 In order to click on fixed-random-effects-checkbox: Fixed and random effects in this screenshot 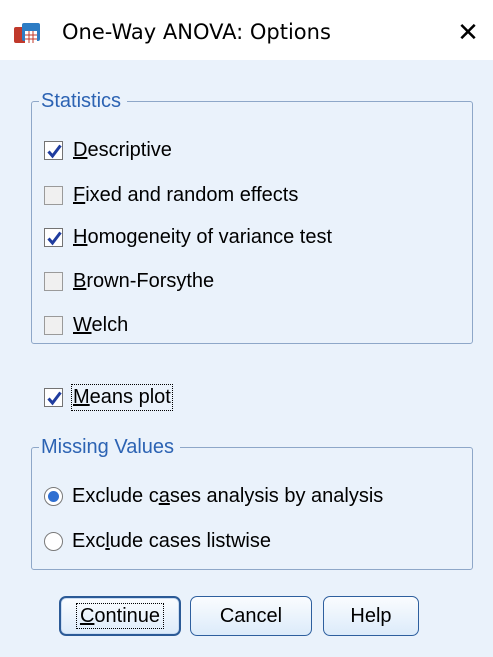, I will do `click(171, 195)`.